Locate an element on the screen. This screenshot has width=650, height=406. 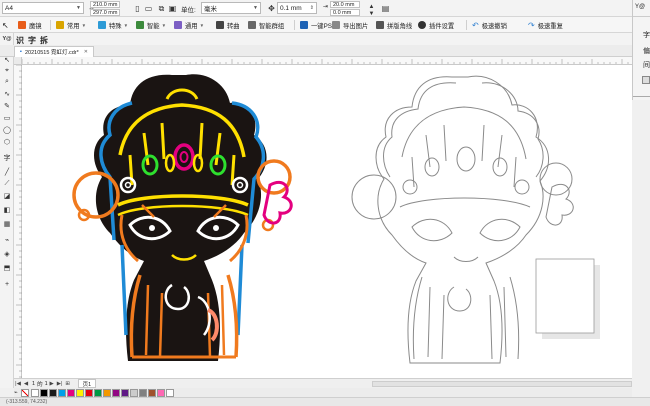
pattern-icon: ▦ is located at coordinates (7, 224).